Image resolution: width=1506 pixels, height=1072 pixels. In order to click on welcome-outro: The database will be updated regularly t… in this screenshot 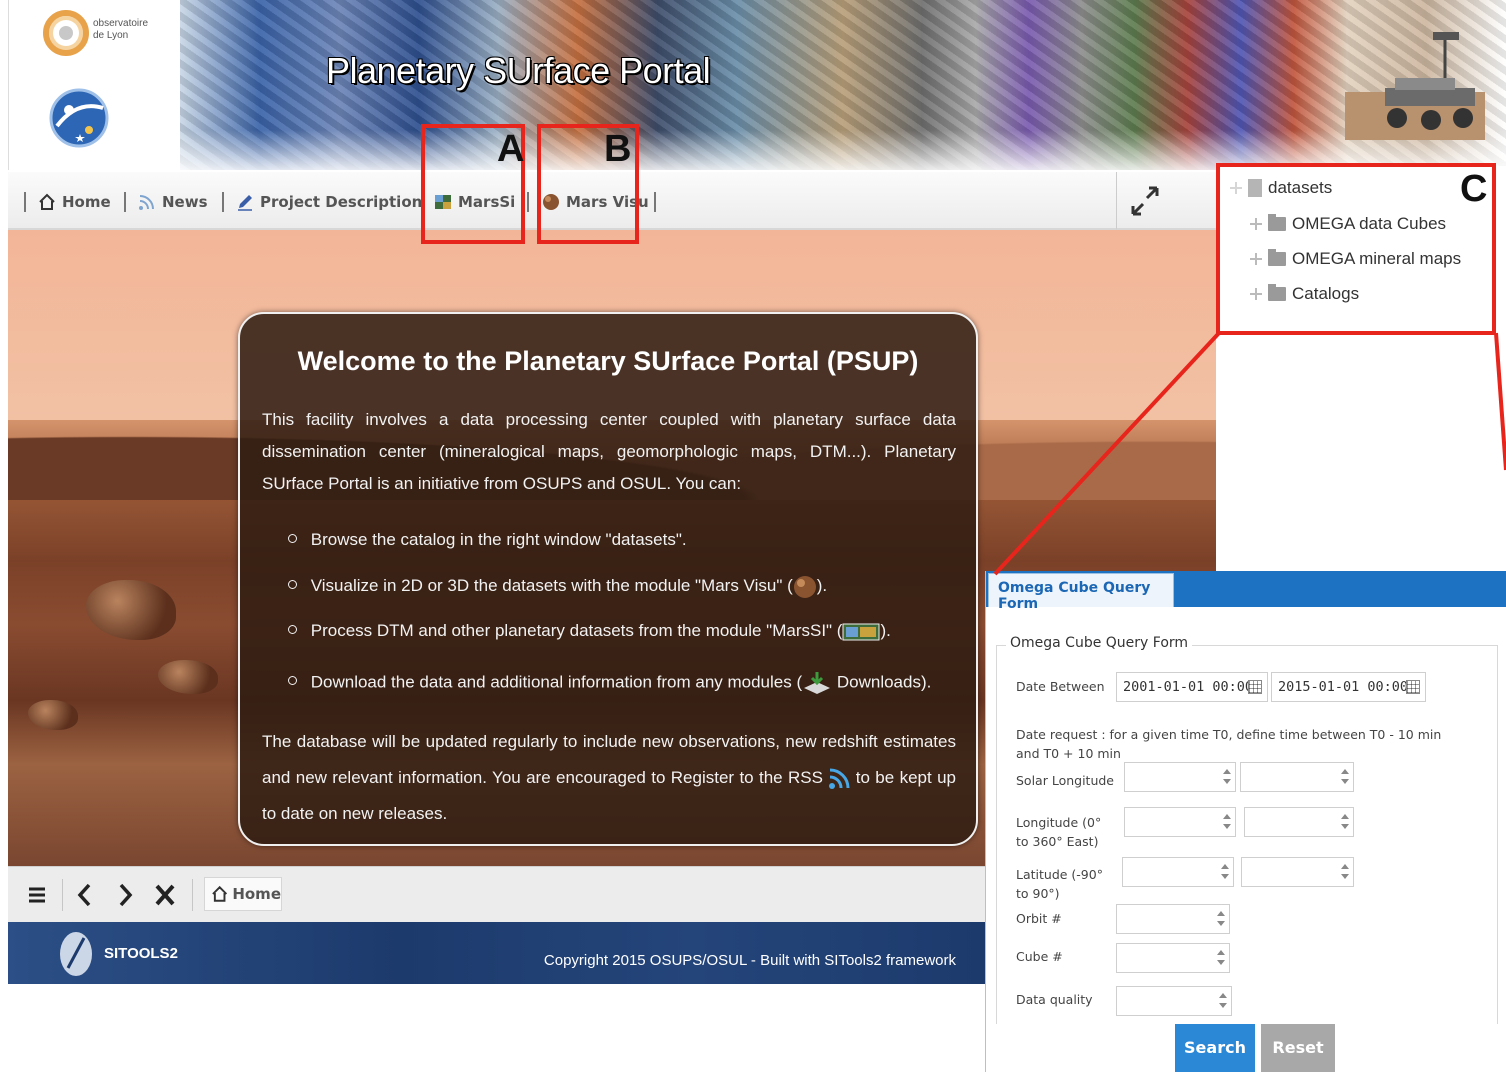, I will do `click(609, 778)`.